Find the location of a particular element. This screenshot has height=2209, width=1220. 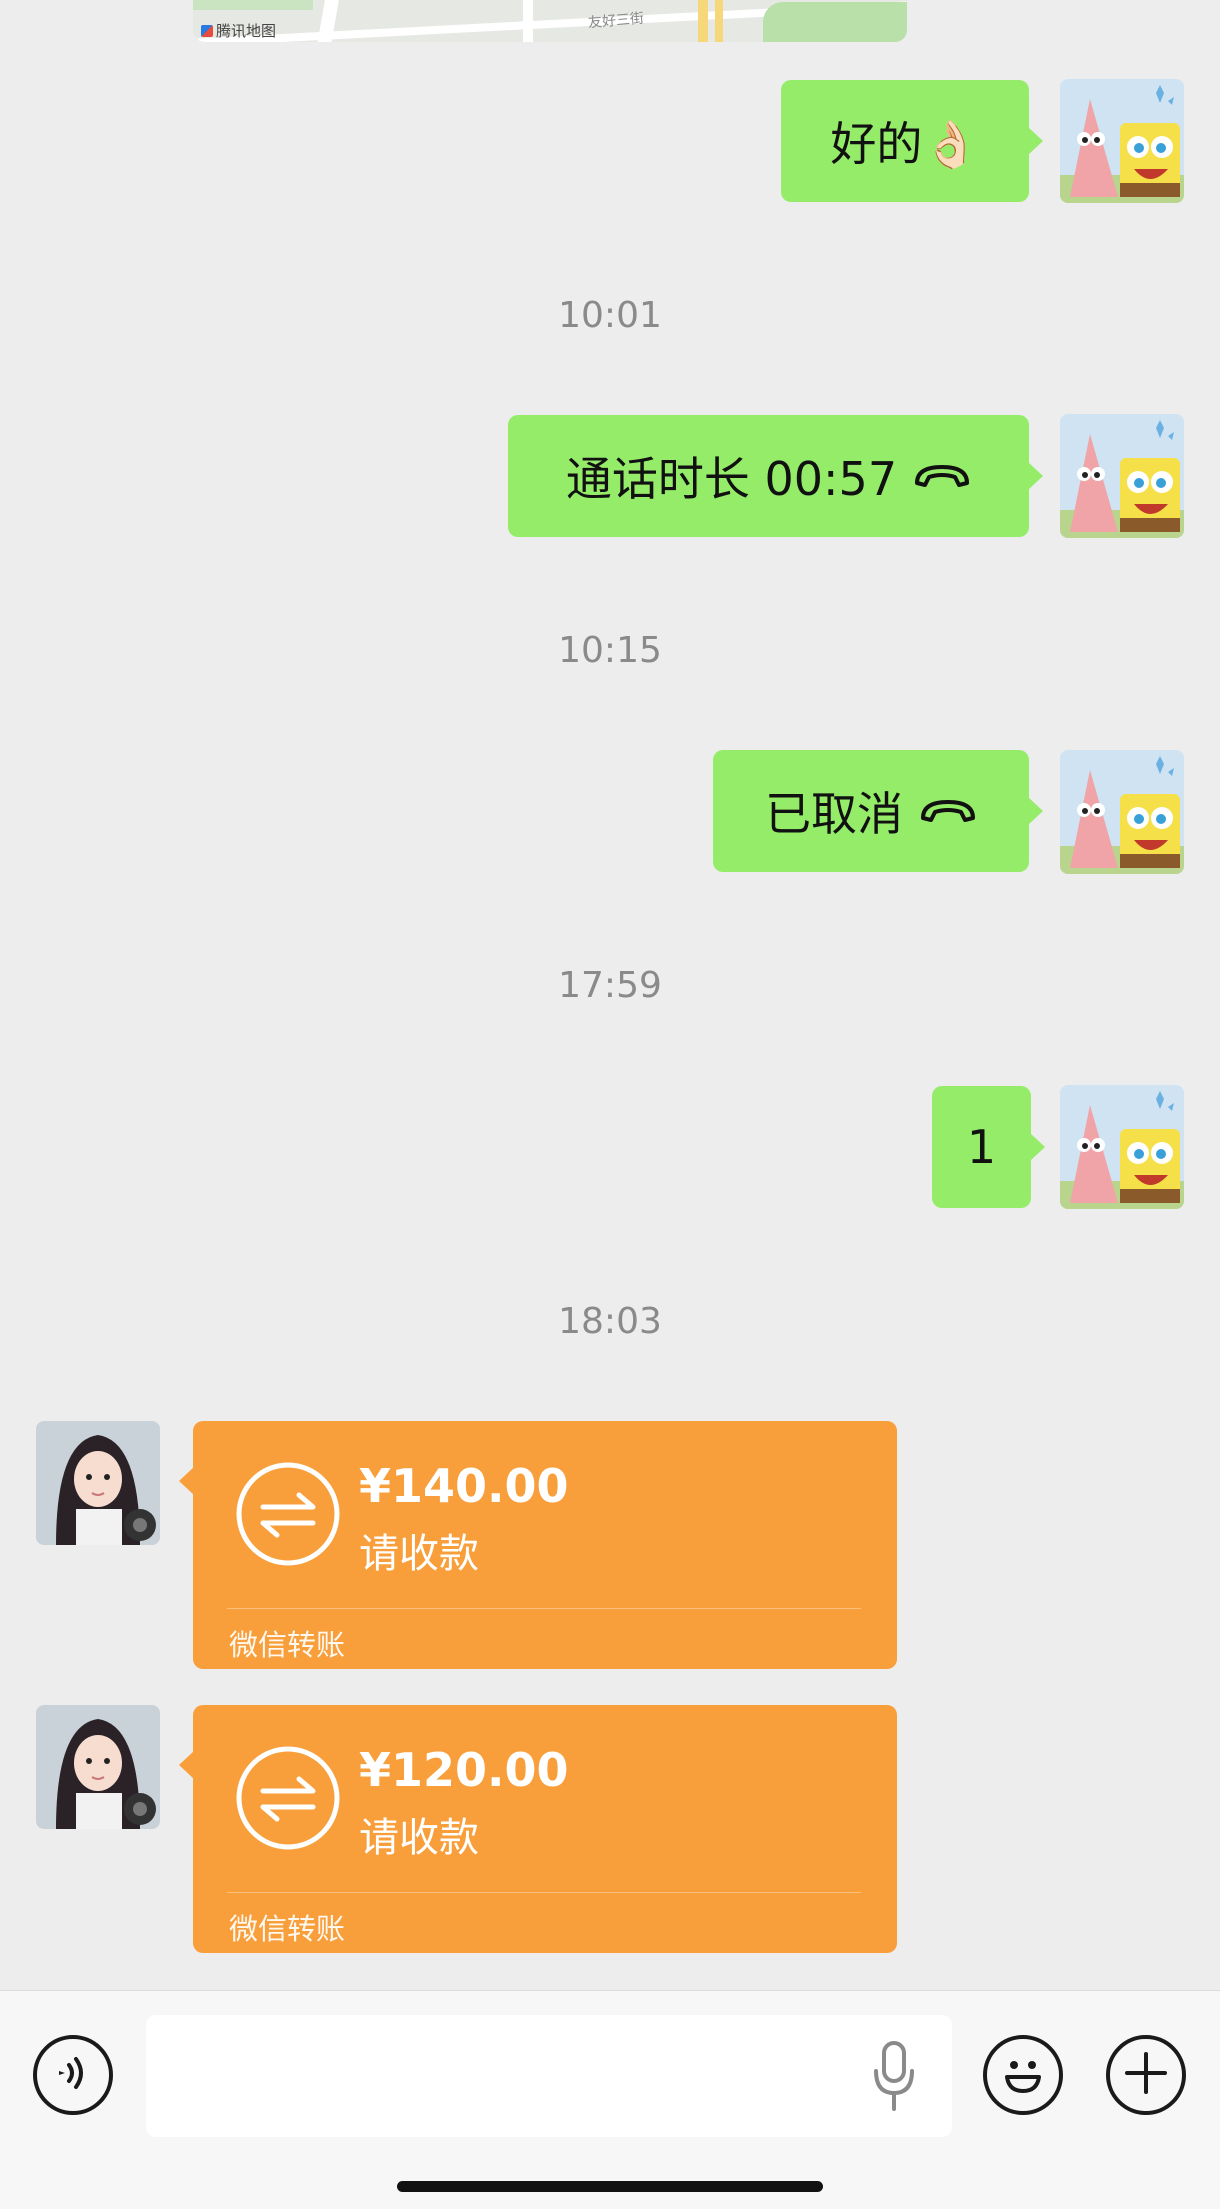

plus-icon is located at coordinates (1146, 2075).